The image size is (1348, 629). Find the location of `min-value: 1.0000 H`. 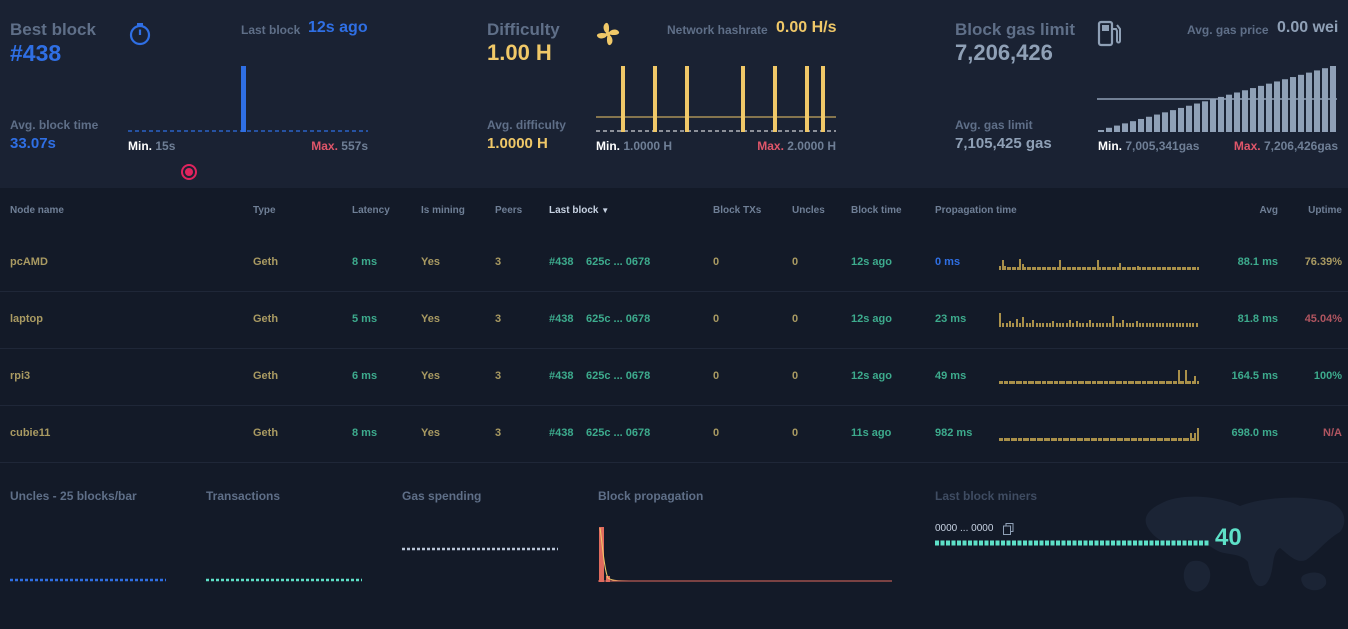

min-value: 1.0000 H is located at coordinates (648, 146).